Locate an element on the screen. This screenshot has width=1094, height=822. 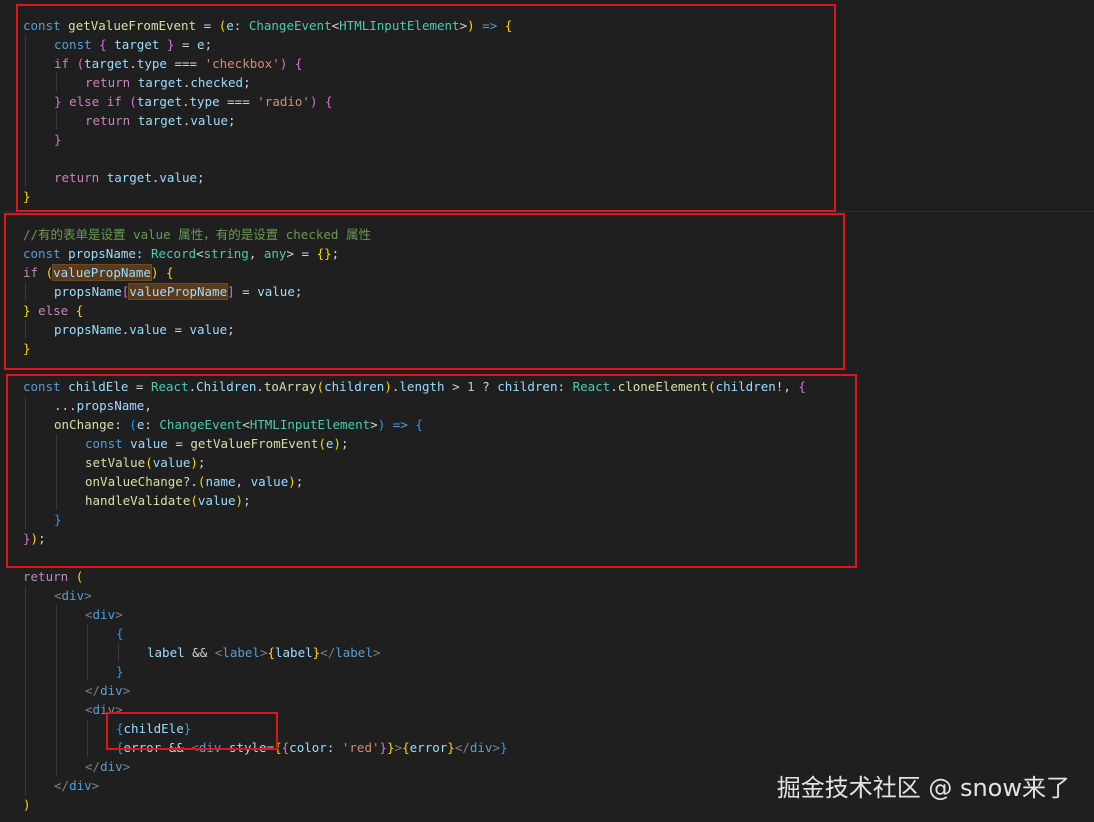
code-line: propsName[valuePropName] = value; is located at coordinates (178, 291).